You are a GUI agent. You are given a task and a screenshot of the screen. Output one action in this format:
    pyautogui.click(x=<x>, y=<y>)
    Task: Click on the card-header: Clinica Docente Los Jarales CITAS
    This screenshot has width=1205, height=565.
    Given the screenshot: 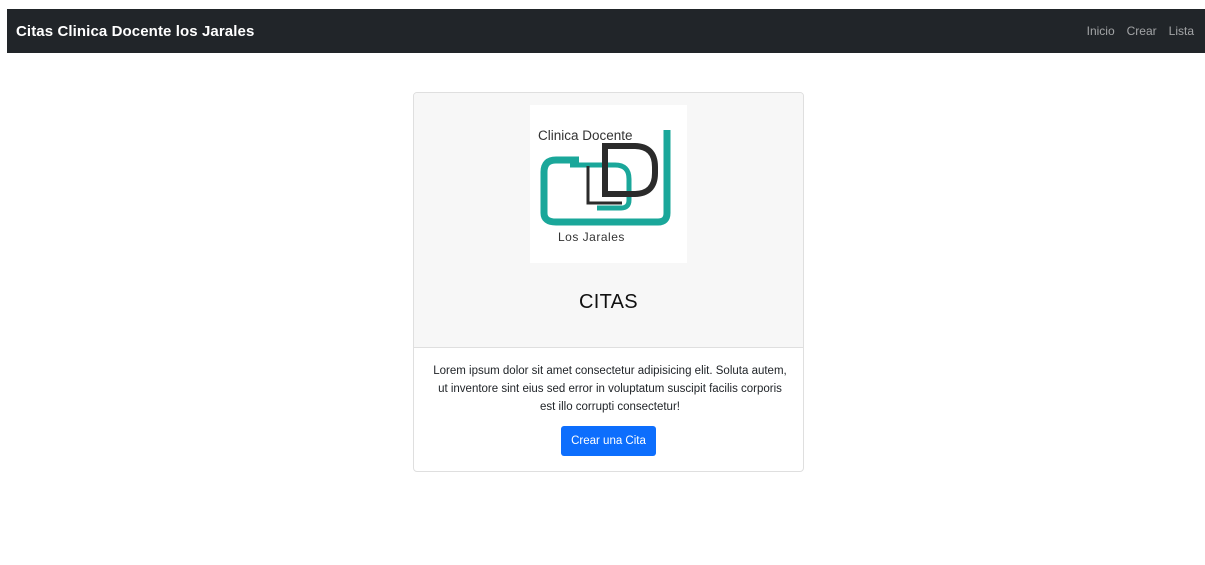 What is the action you would take?
    pyautogui.click(x=608, y=220)
    